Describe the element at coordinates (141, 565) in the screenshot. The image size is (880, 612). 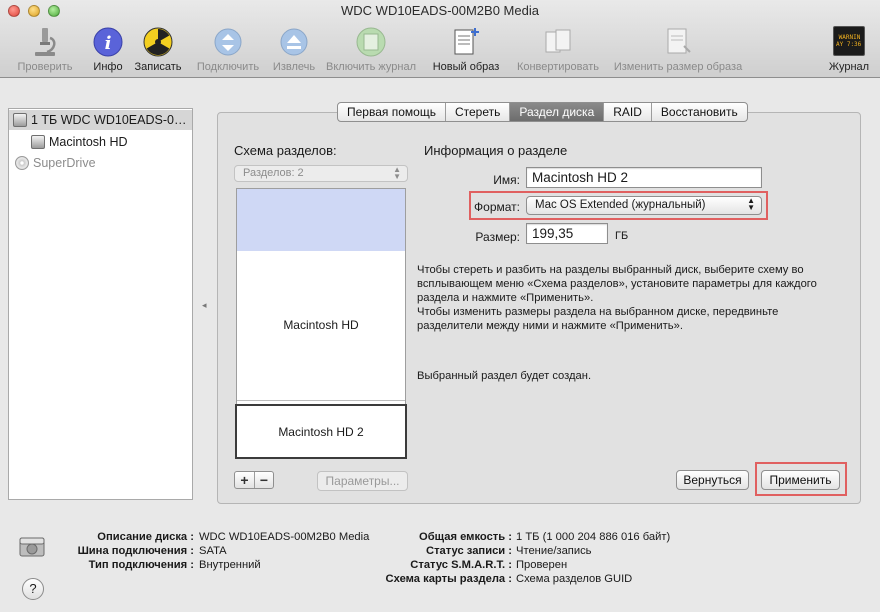
I see `connection-type-label: Тип подключения :` at that location.